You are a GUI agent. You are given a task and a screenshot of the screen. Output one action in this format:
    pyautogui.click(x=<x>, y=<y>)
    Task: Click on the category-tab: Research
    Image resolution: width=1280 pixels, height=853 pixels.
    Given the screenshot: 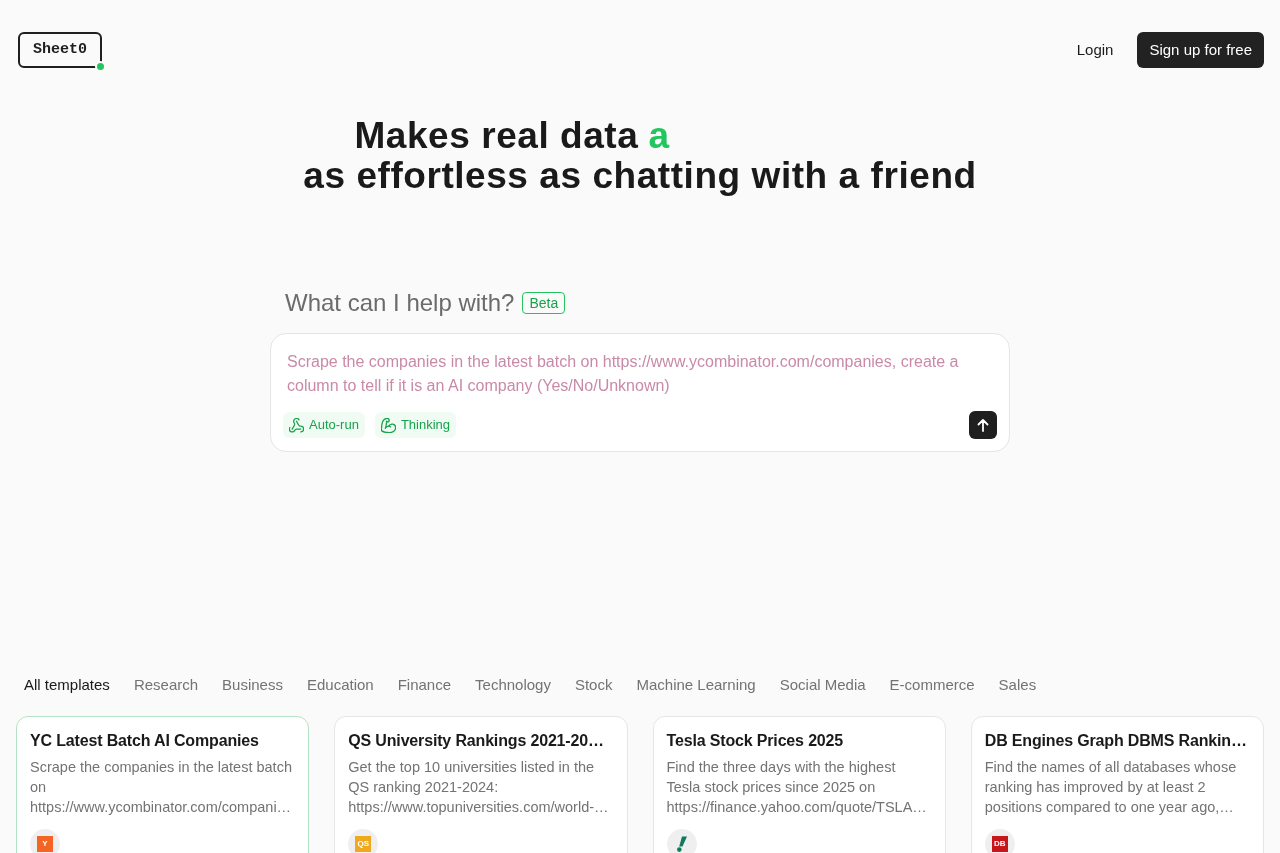 What is the action you would take?
    pyautogui.click(x=166, y=685)
    